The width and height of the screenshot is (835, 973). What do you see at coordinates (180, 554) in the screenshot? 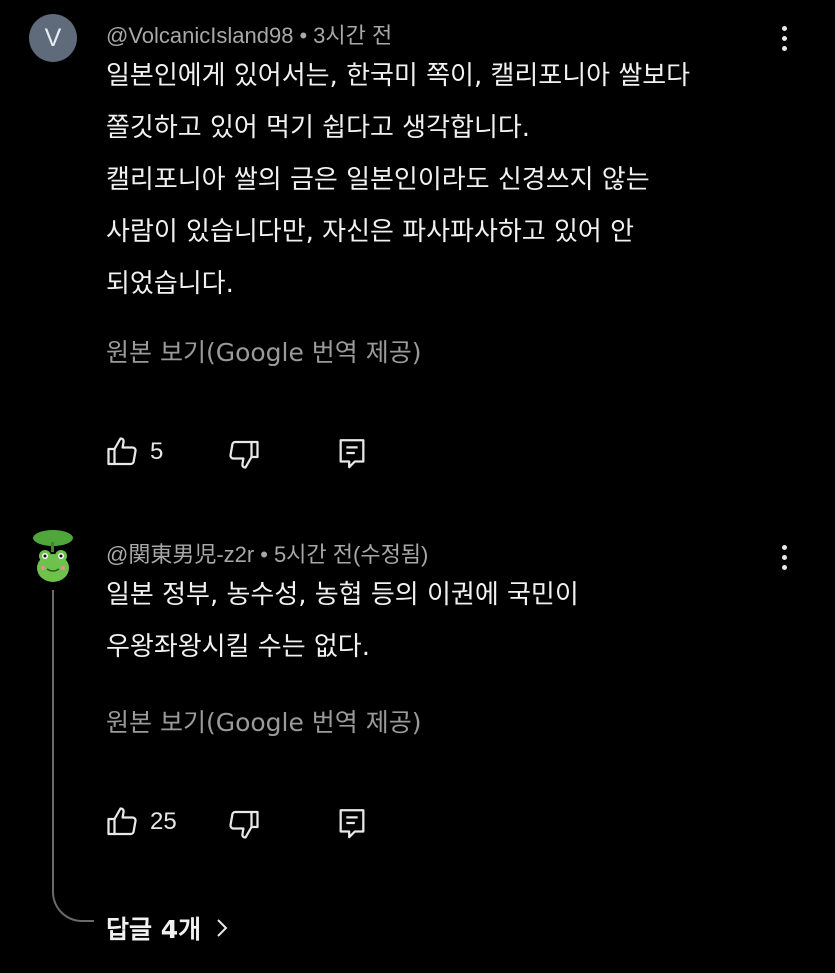
I see `author-name: @関東男児-z2r` at bounding box center [180, 554].